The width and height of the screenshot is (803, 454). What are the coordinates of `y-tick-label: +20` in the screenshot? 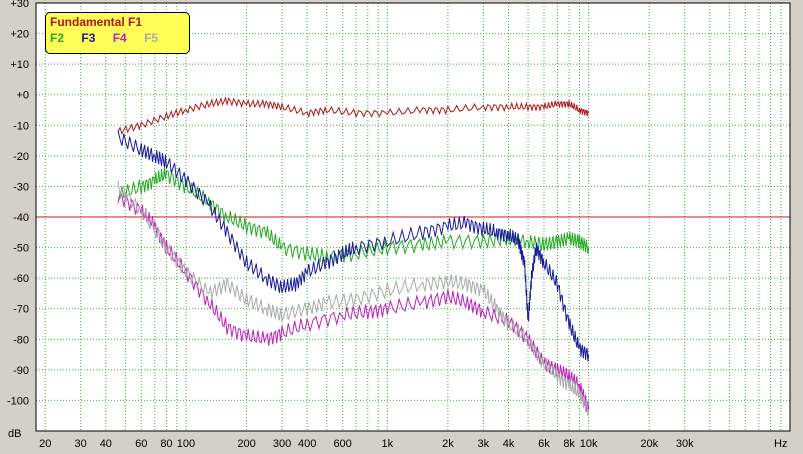 It's located at (19, 35).